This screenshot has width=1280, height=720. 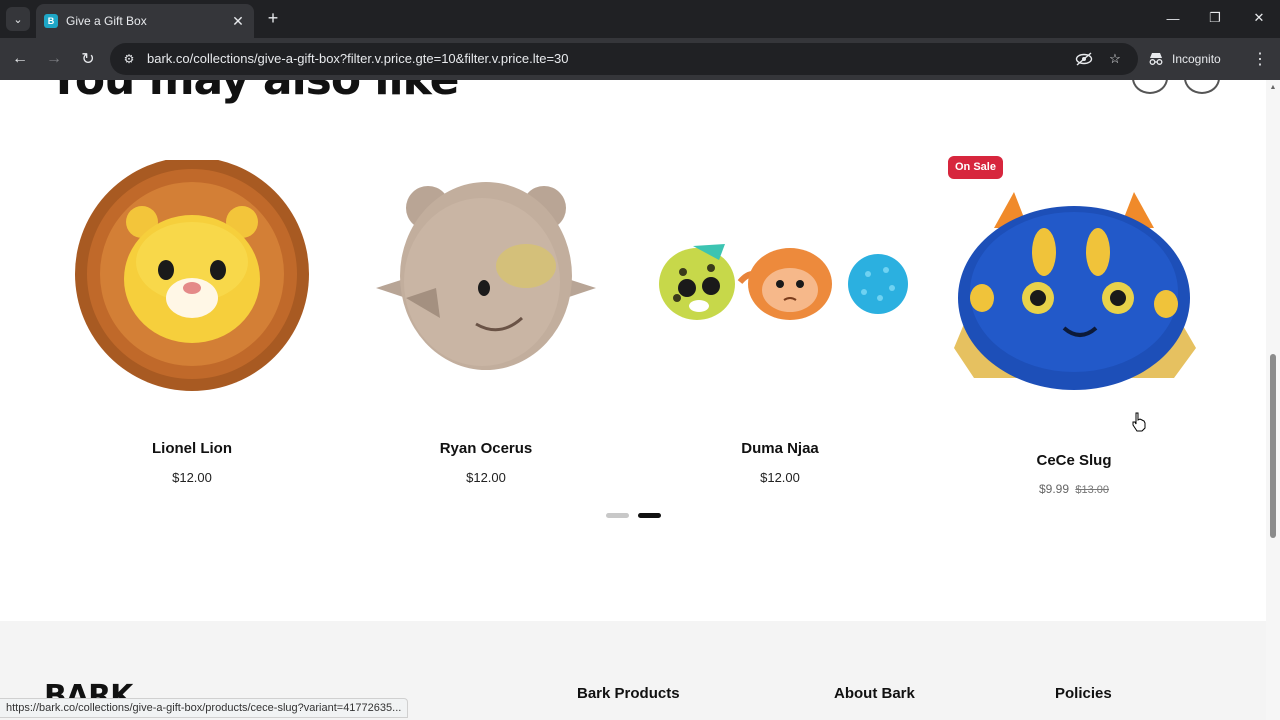 What do you see at coordinates (51, 21) in the screenshot?
I see `bark-favicon-icon: B` at bounding box center [51, 21].